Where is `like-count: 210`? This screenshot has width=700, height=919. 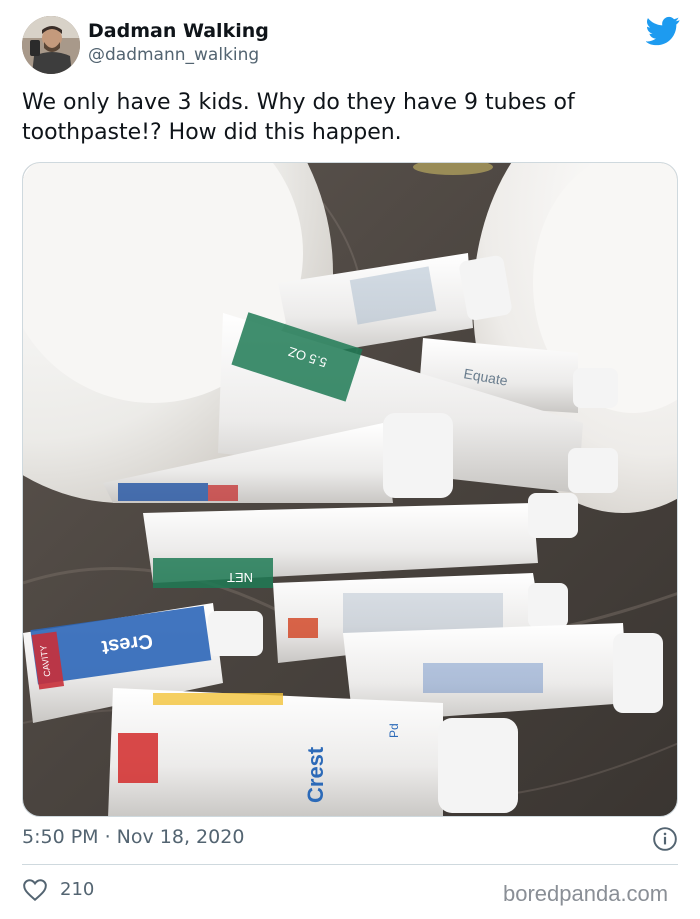 like-count: 210 is located at coordinates (77, 889).